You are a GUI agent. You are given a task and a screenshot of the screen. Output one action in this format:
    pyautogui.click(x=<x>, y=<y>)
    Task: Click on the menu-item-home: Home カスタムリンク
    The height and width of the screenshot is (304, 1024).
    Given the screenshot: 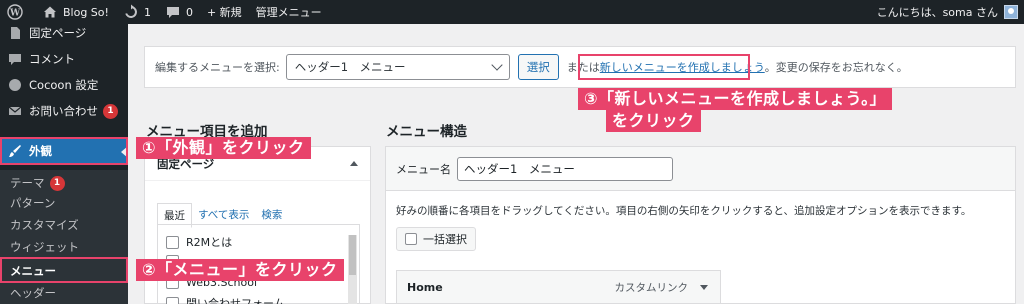 What is the action you would take?
    pyautogui.click(x=558, y=287)
    